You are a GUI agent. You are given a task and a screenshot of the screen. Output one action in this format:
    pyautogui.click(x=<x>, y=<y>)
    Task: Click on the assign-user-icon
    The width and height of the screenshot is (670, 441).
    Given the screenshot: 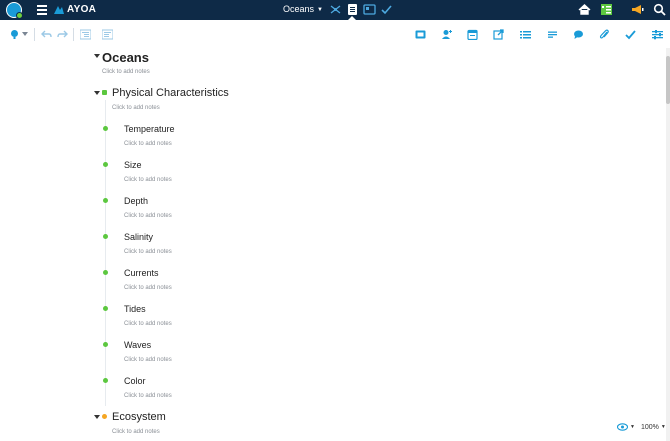 What is the action you would take?
    pyautogui.click(x=446, y=34)
    